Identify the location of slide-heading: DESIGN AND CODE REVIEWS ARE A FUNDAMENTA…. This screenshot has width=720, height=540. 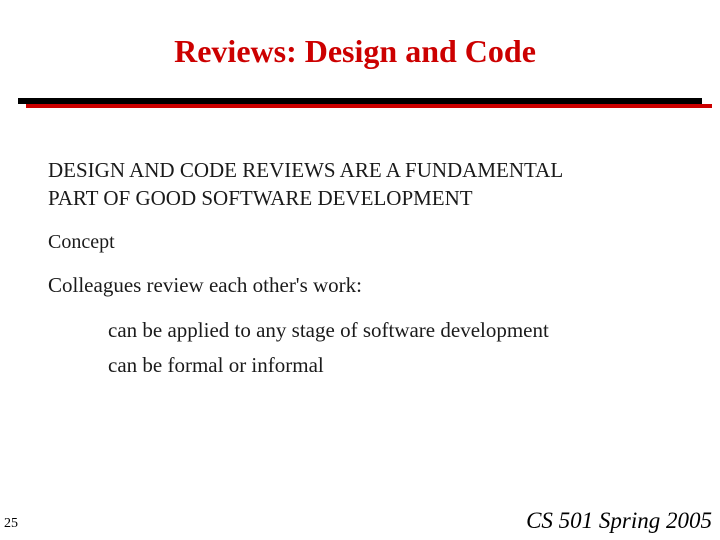
(305, 184).